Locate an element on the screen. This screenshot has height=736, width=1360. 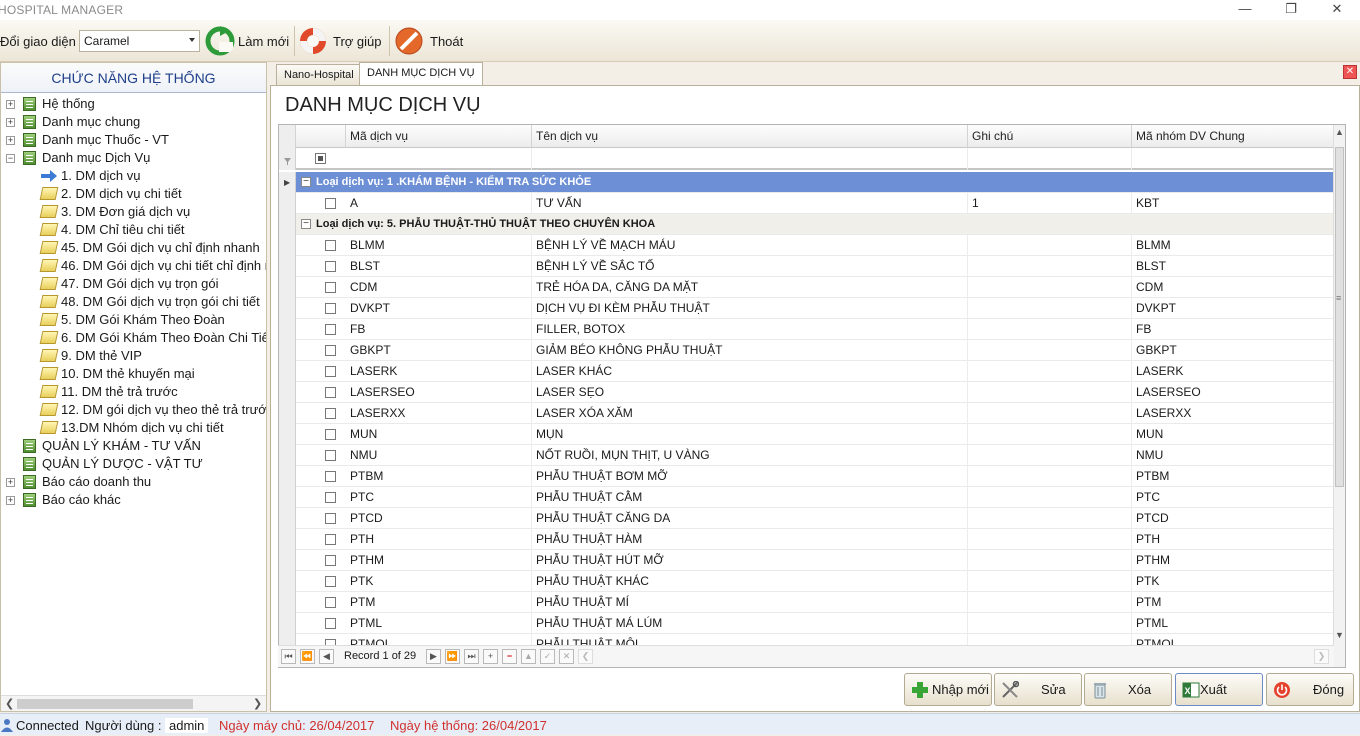
cell-group: LASERSEO is located at coordinates (1233, 392).